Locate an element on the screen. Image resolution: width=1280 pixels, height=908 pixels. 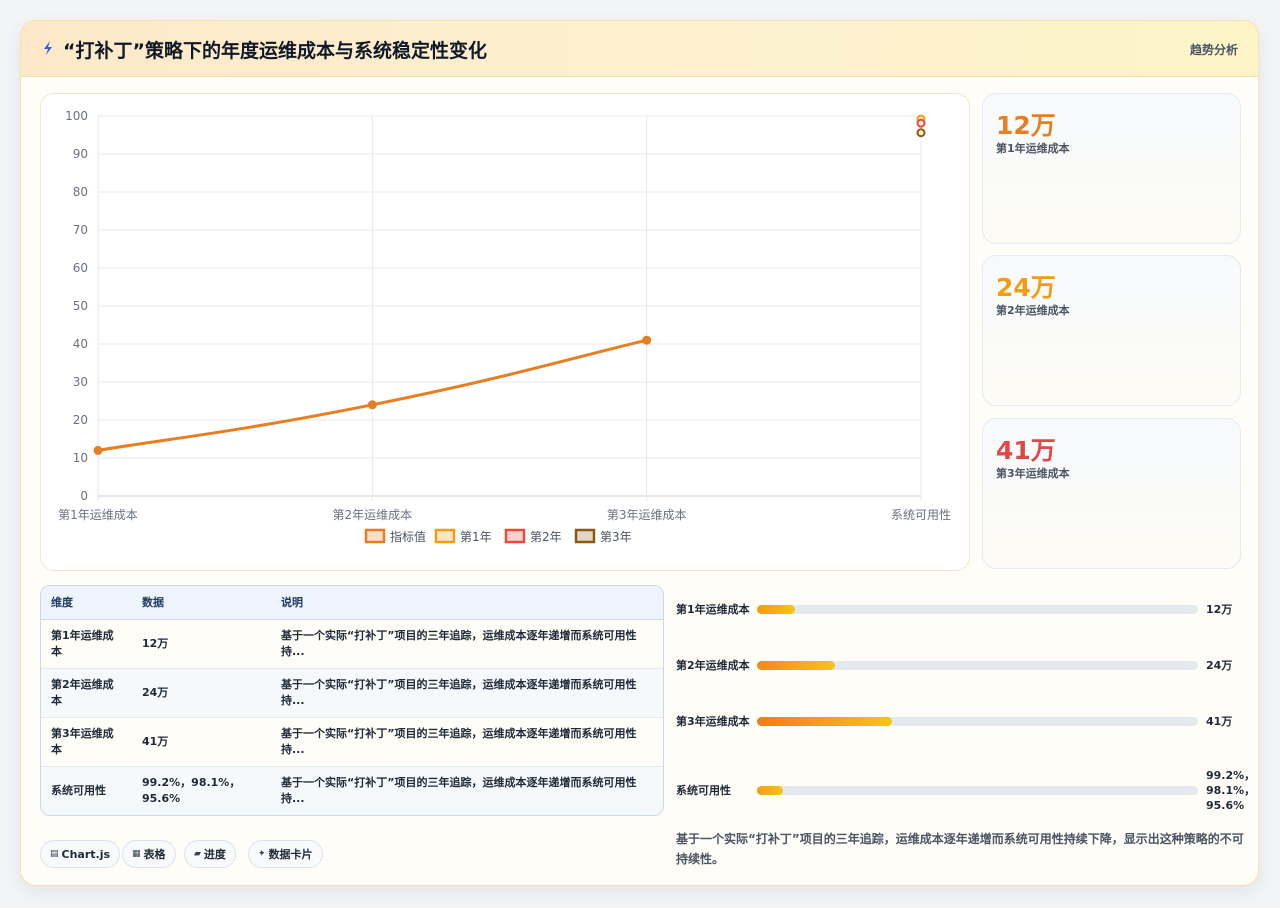
progress-label: 第1年运维成本 is located at coordinates (713, 609).